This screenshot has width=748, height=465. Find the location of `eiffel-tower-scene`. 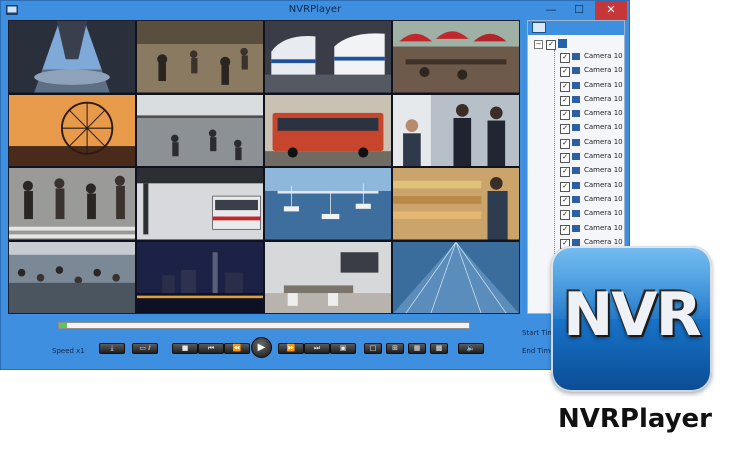

eiffel-tower-scene is located at coordinates (72, 57).